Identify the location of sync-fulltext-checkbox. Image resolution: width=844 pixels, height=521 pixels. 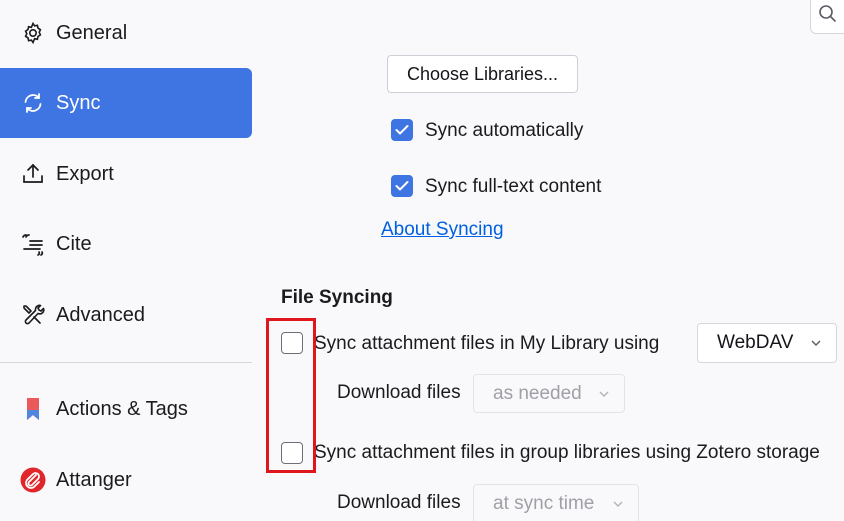
(402, 186).